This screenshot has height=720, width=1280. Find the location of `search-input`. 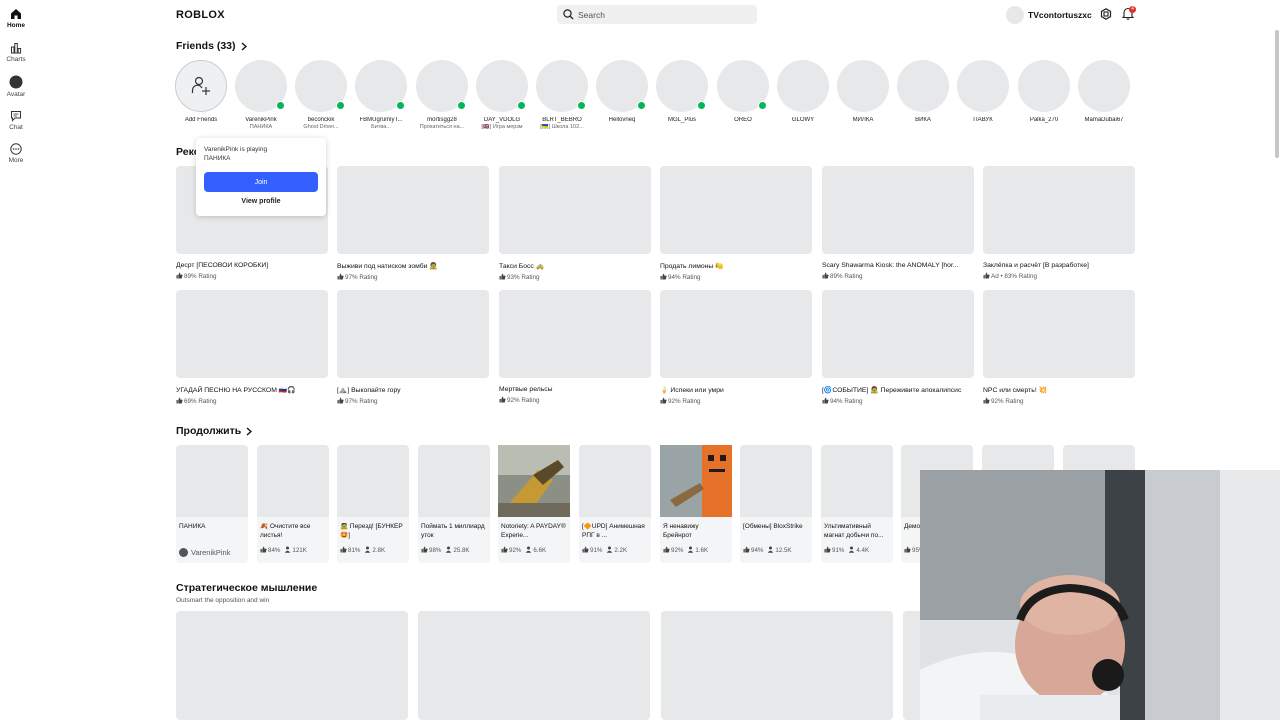

search-input is located at coordinates (663, 14).